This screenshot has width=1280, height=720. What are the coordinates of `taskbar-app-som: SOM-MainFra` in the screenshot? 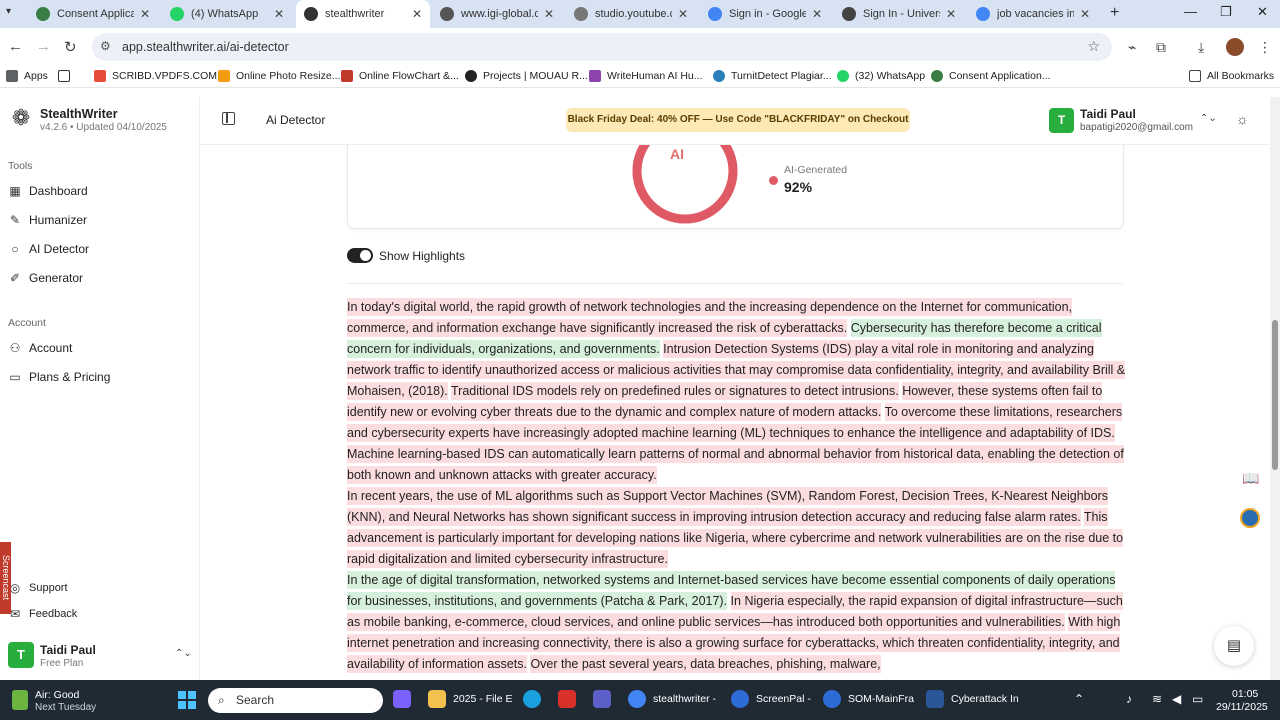 It's located at (868, 699).